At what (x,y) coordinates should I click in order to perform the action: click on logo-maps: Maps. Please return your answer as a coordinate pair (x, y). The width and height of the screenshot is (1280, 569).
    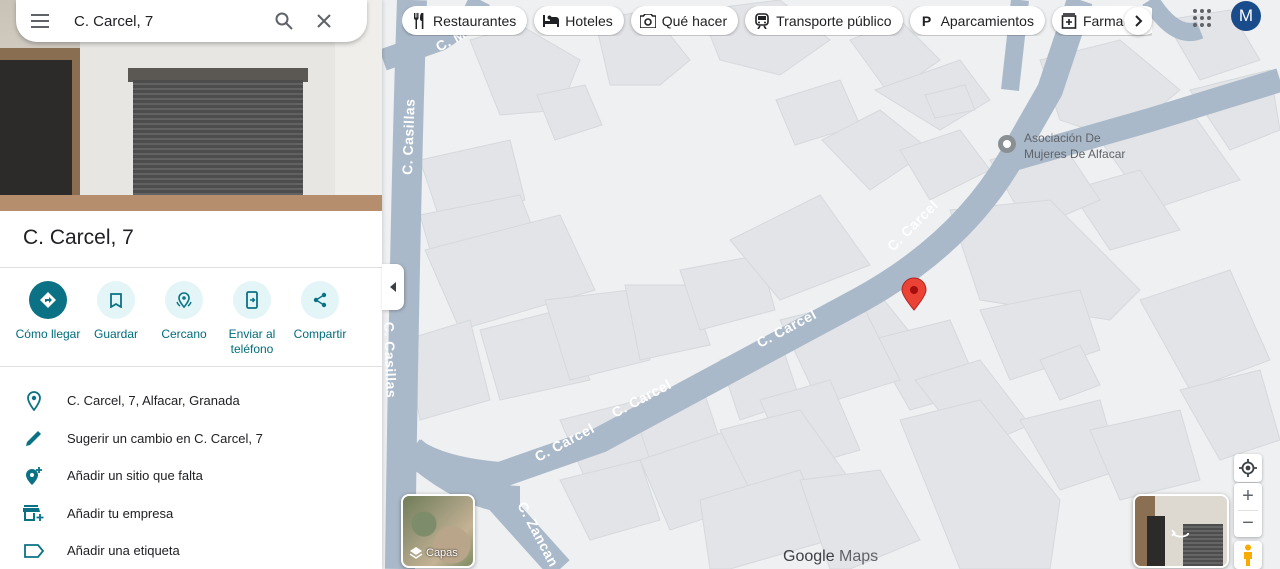
    Looking at the image, I should click on (859, 556).